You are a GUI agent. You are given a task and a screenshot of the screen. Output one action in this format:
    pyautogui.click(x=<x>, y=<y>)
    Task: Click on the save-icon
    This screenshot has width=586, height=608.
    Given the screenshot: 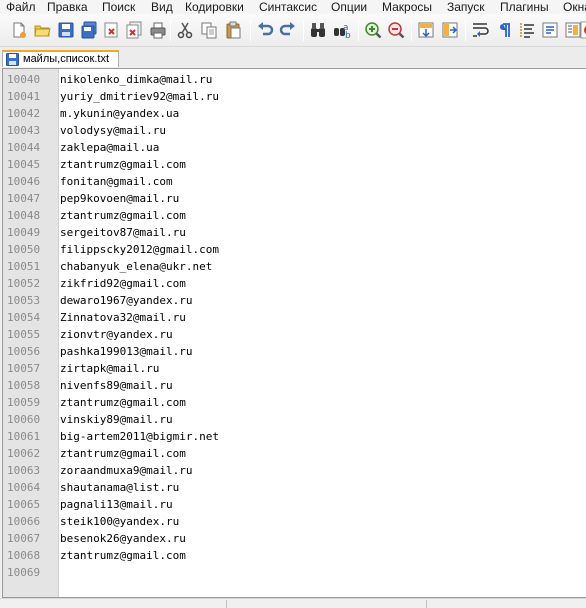 What is the action you would take?
    pyautogui.click(x=66, y=30)
    